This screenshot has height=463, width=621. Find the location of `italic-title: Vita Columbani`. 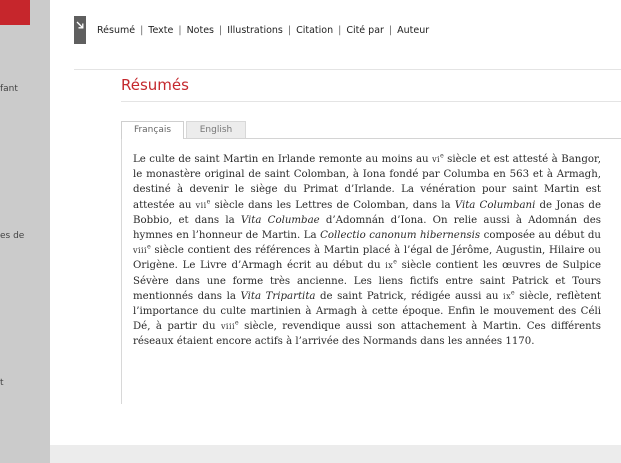

italic-title: Vita Columbani is located at coordinates (495, 205).